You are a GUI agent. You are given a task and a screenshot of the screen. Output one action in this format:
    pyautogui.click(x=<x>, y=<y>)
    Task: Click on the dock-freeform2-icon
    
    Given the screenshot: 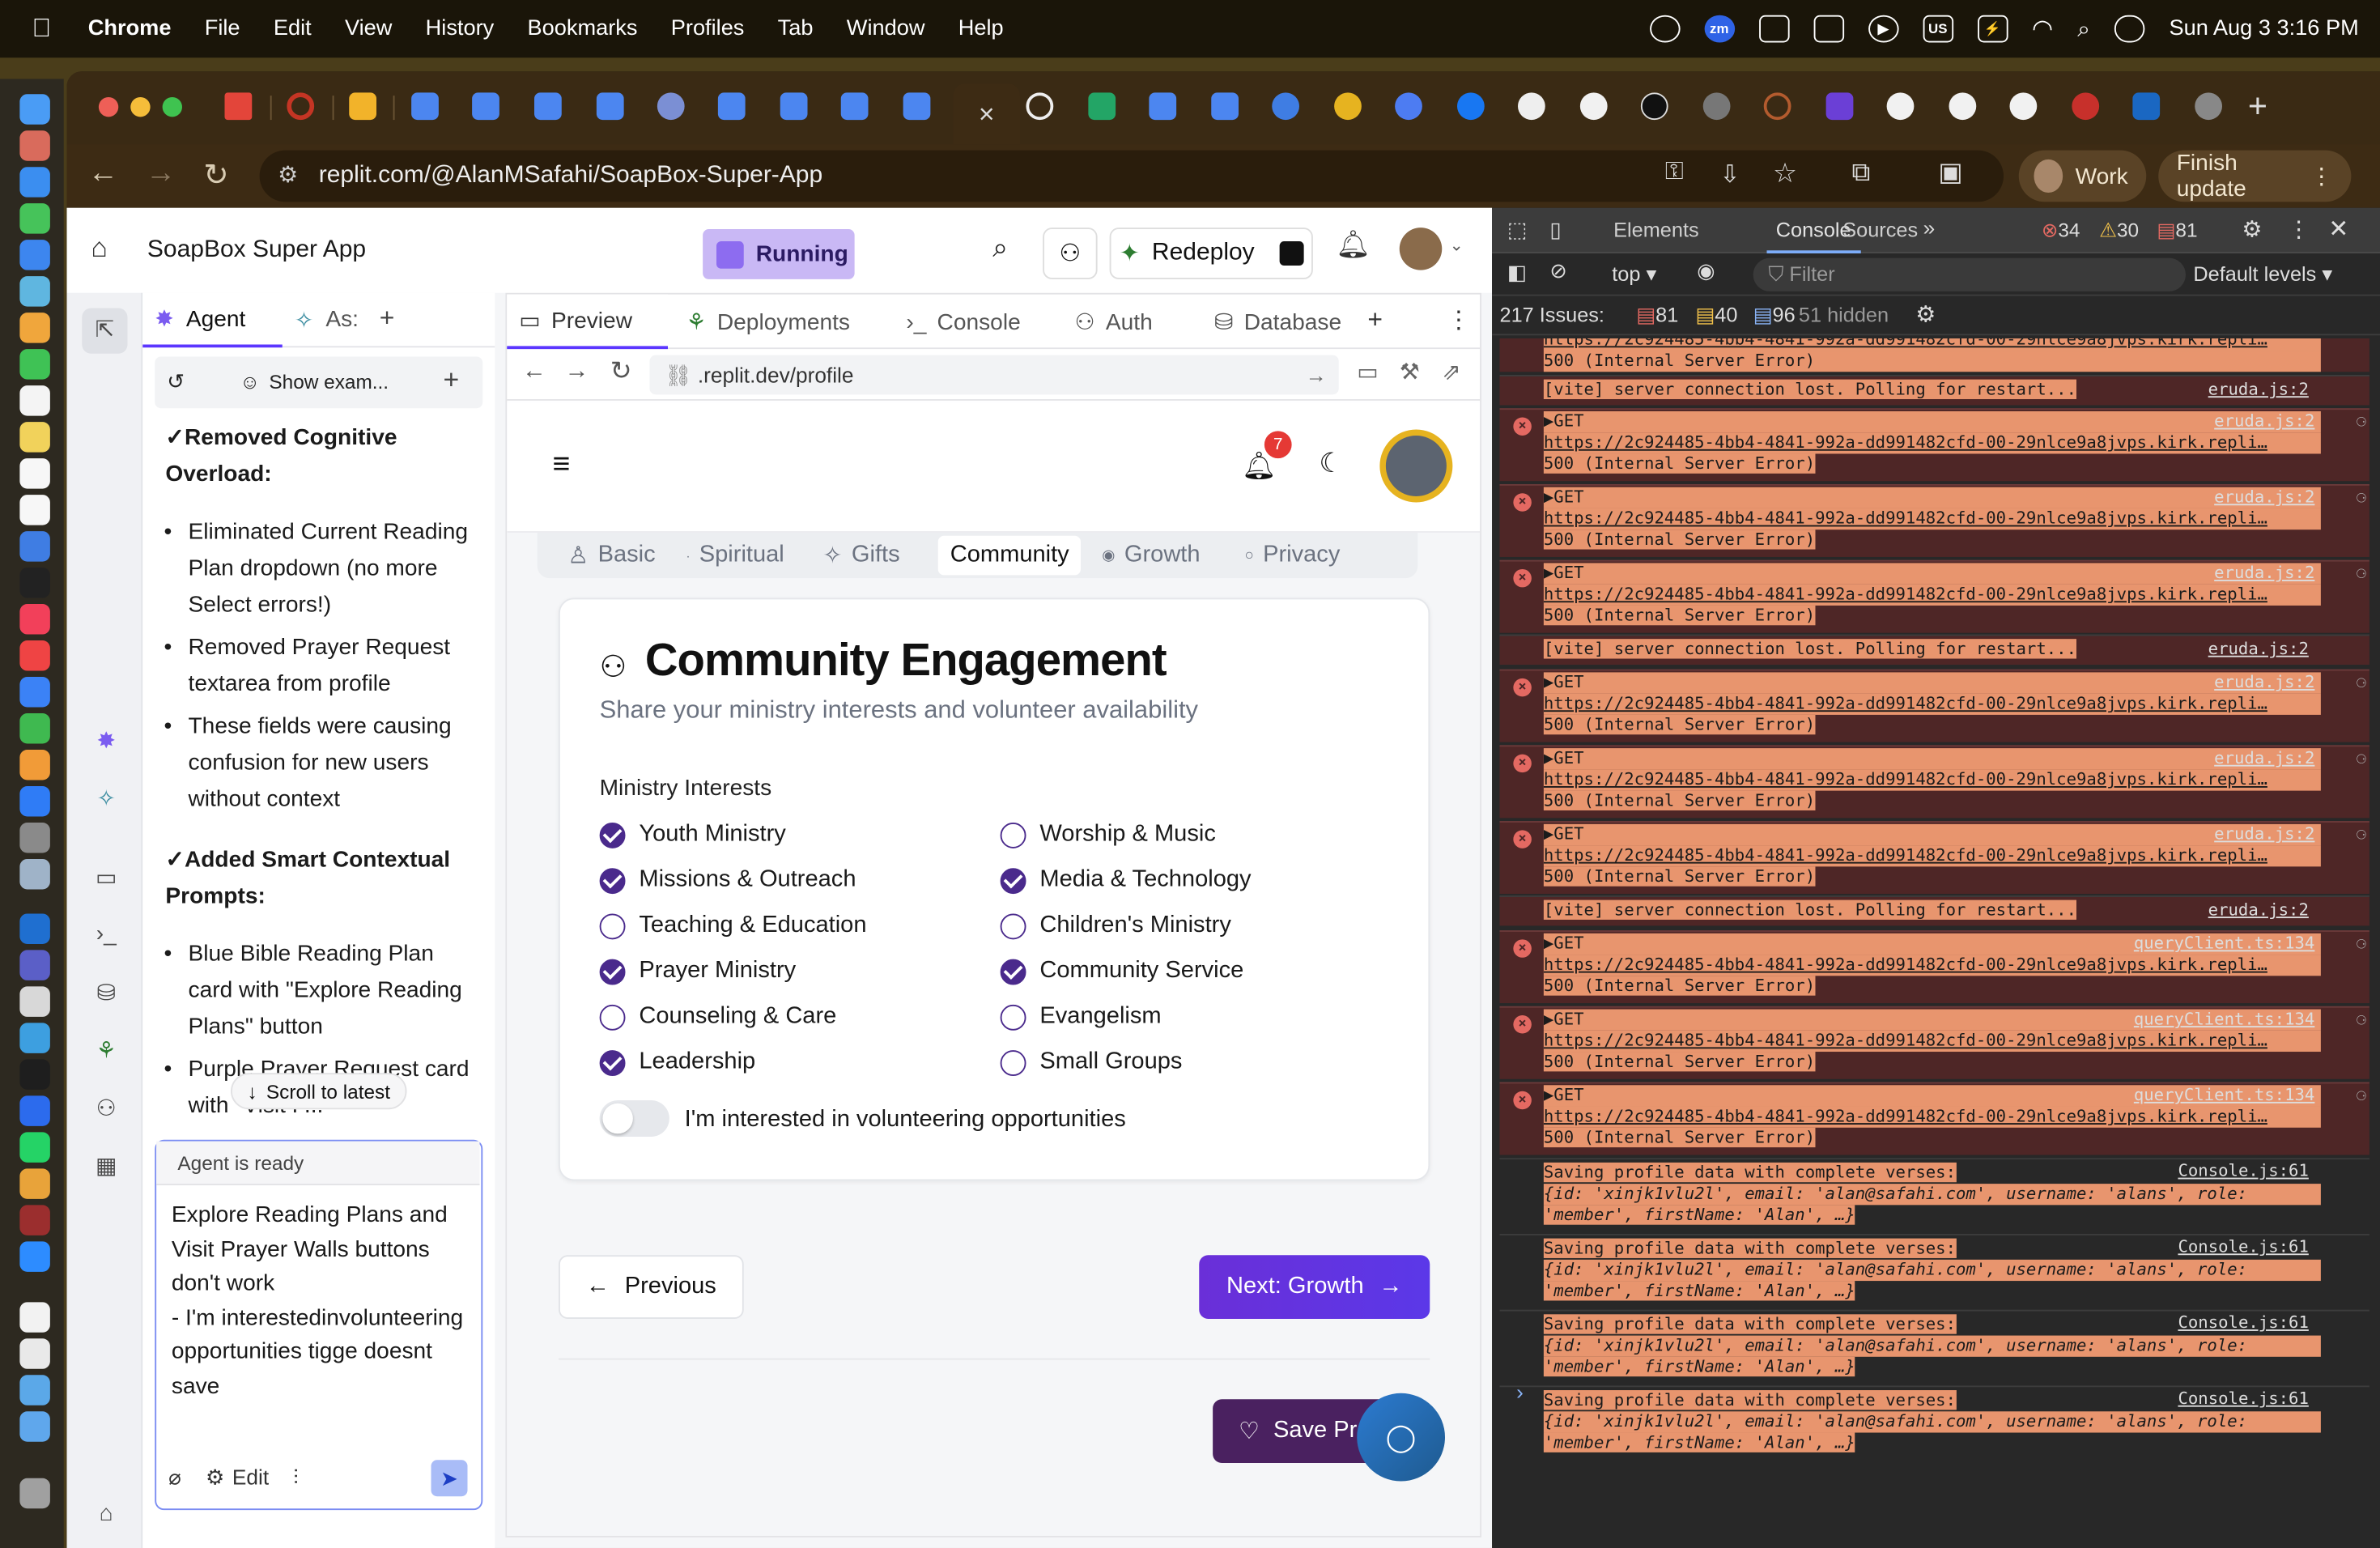 What is the action you would take?
    pyautogui.click(x=34, y=546)
    